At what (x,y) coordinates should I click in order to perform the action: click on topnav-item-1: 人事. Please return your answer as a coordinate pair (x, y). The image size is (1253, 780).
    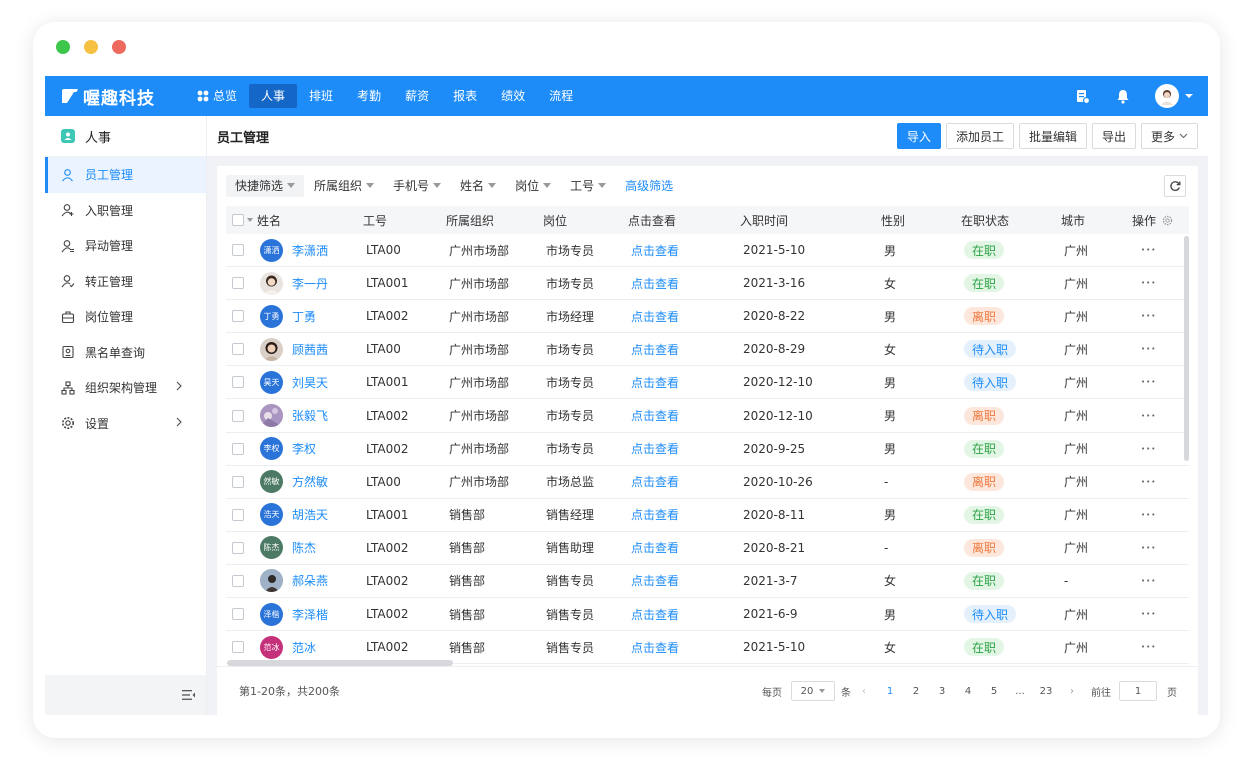
    Looking at the image, I should click on (273, 96).